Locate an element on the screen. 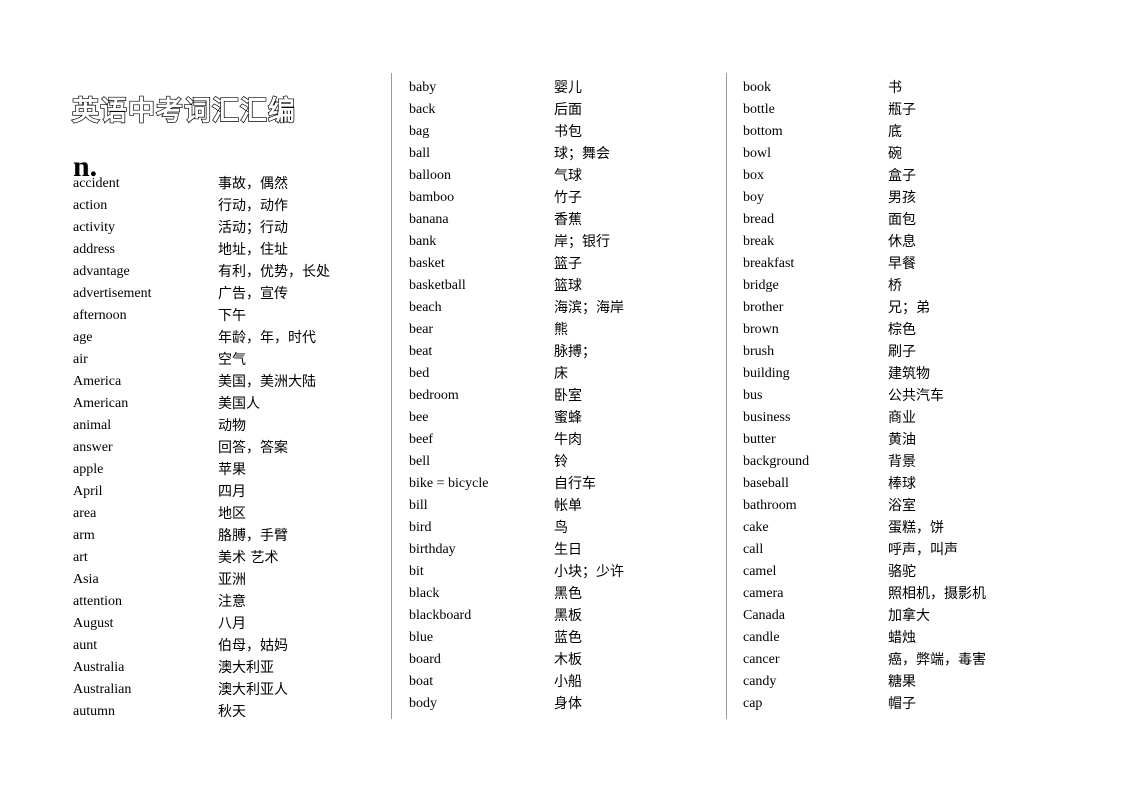  entry-meaning: 回答，答案 is located at coordinates (253, 448).